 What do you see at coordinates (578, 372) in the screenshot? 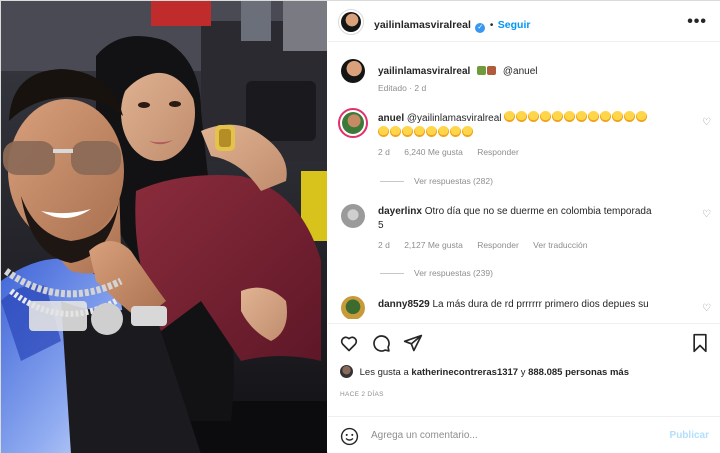
I see `likes-count: 888.085 personas más` at bounding box center [578, 372].